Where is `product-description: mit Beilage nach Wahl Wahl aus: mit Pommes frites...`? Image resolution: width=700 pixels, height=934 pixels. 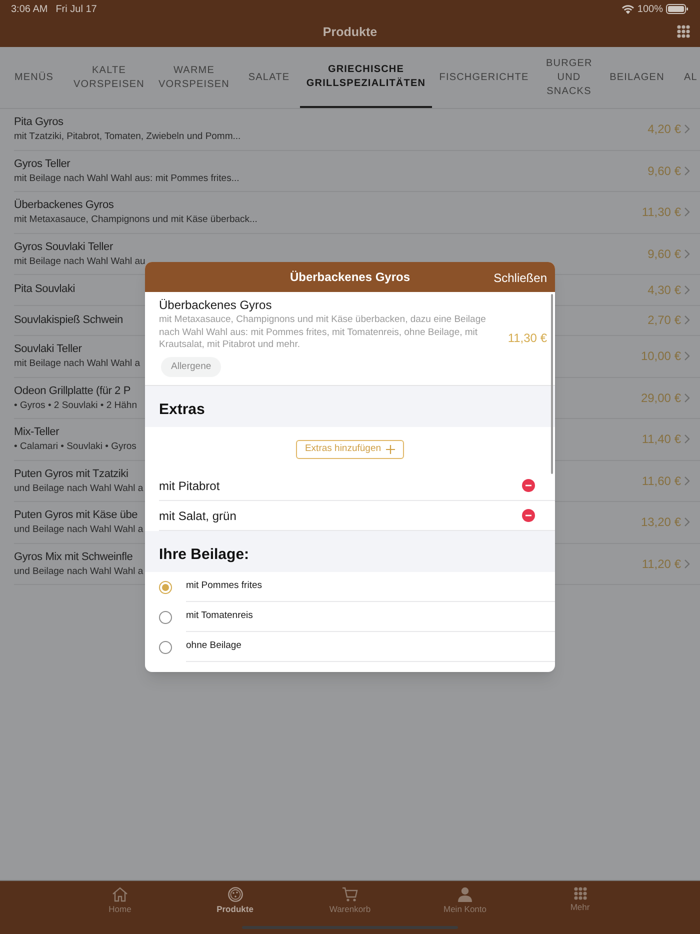 product-description: mit Beilage nach Wahl Wahl aus: mit Pommes frites... is located at coordinates (127, 178).